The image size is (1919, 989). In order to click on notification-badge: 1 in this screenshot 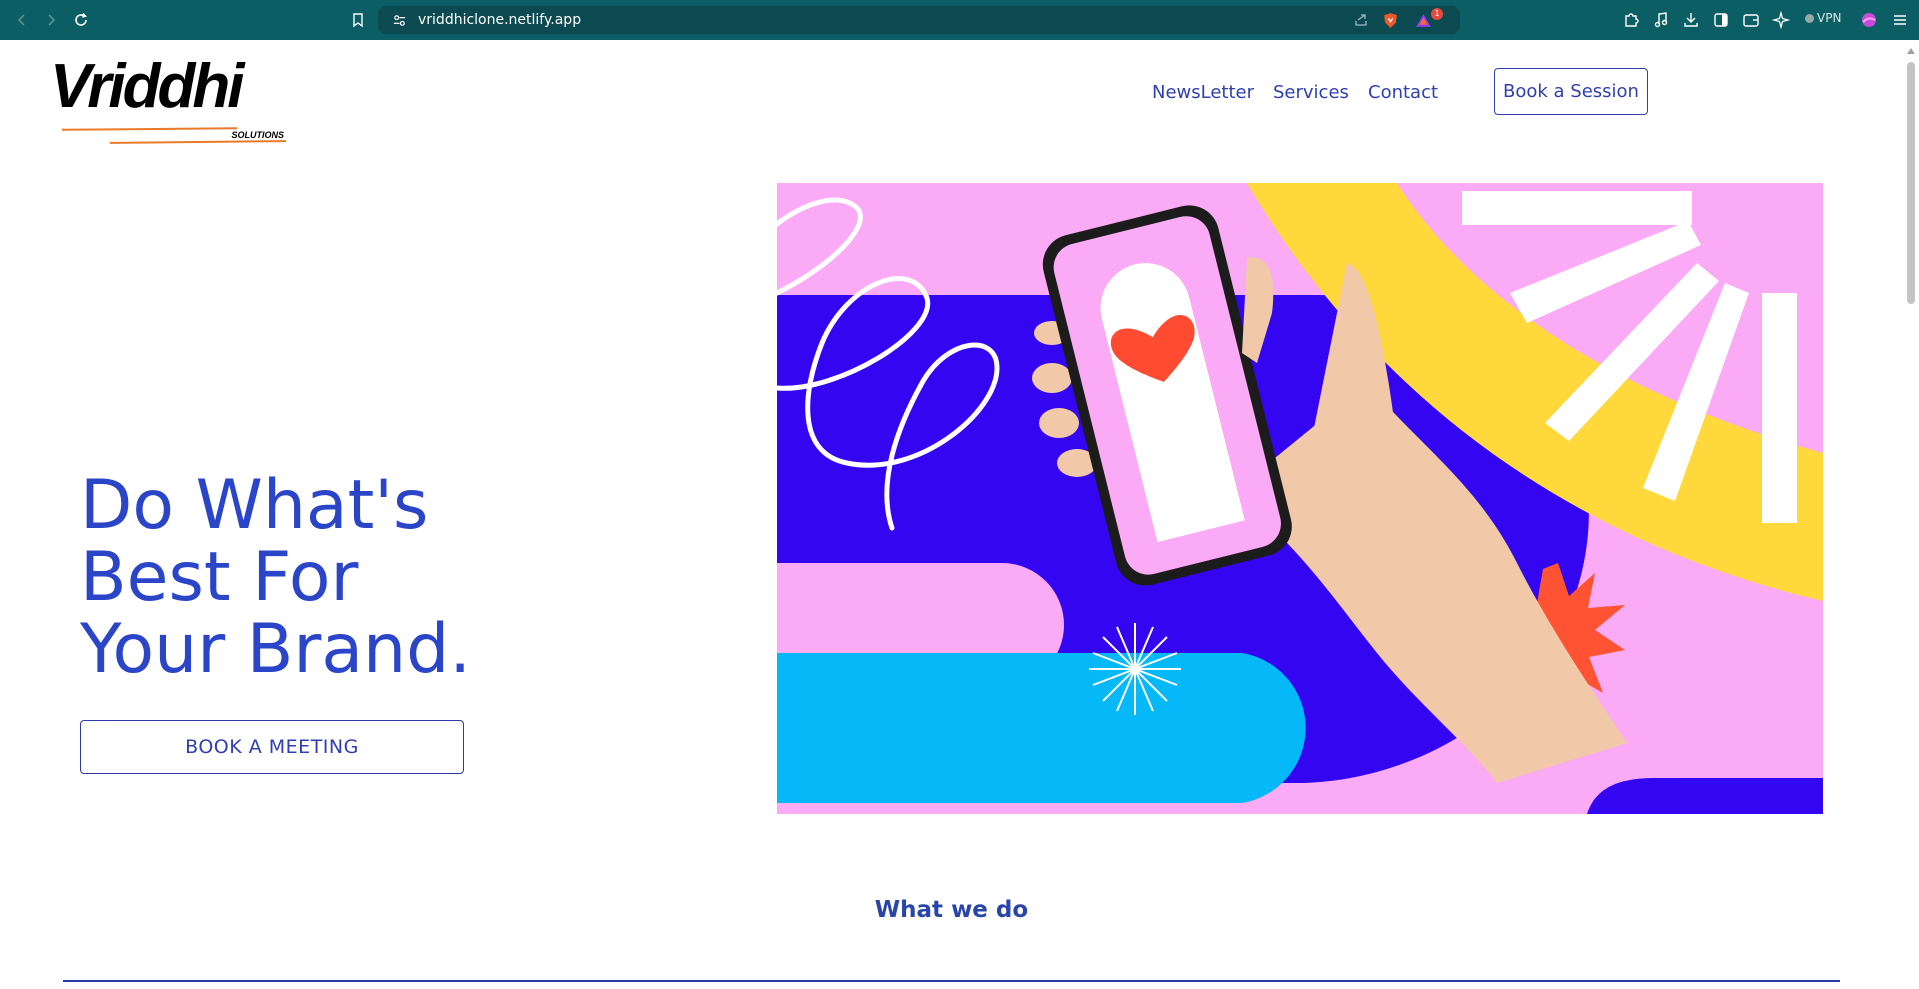, I will do `click(1437, 14)`.